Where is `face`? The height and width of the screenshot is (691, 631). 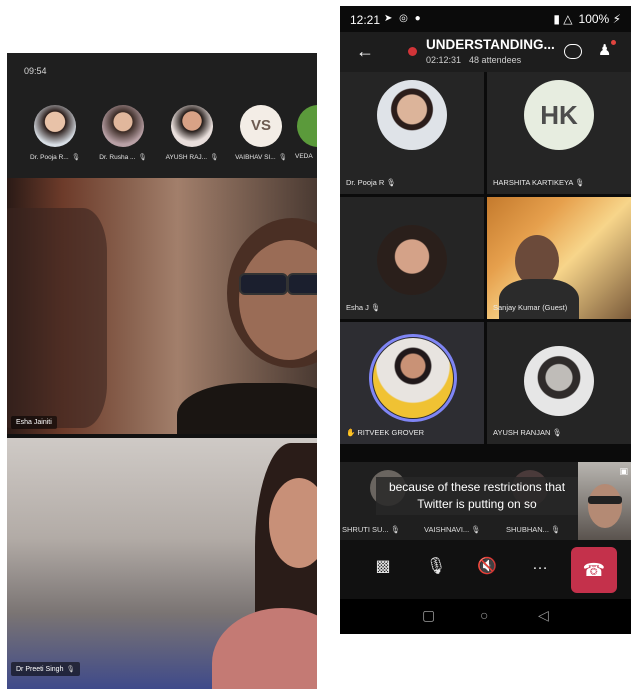
face is located at coordinates (605, 506).